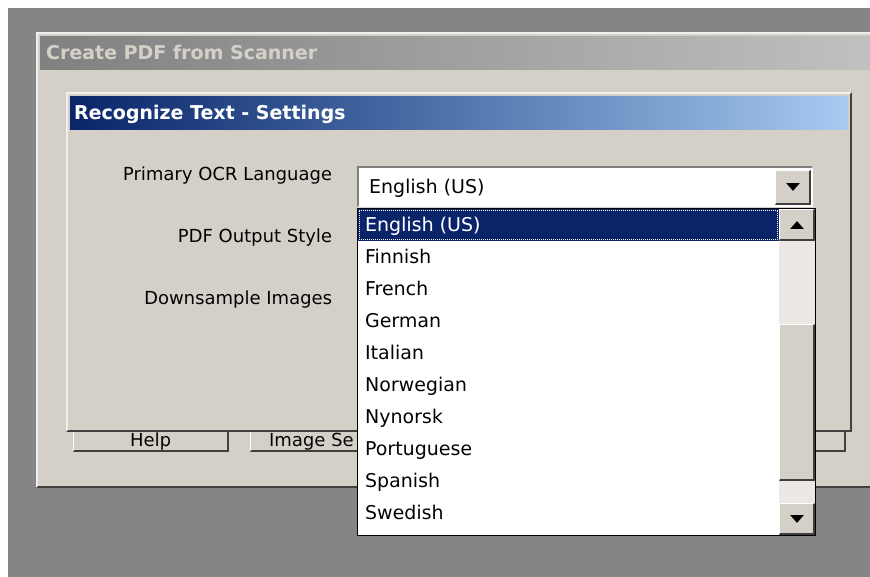 Image resolution: width=870 pixels, height=577 pixels. What do you see at coordinates (568, 353) in the screenshot?
I see `language-option: Italian` at bounding box center [568, 353].